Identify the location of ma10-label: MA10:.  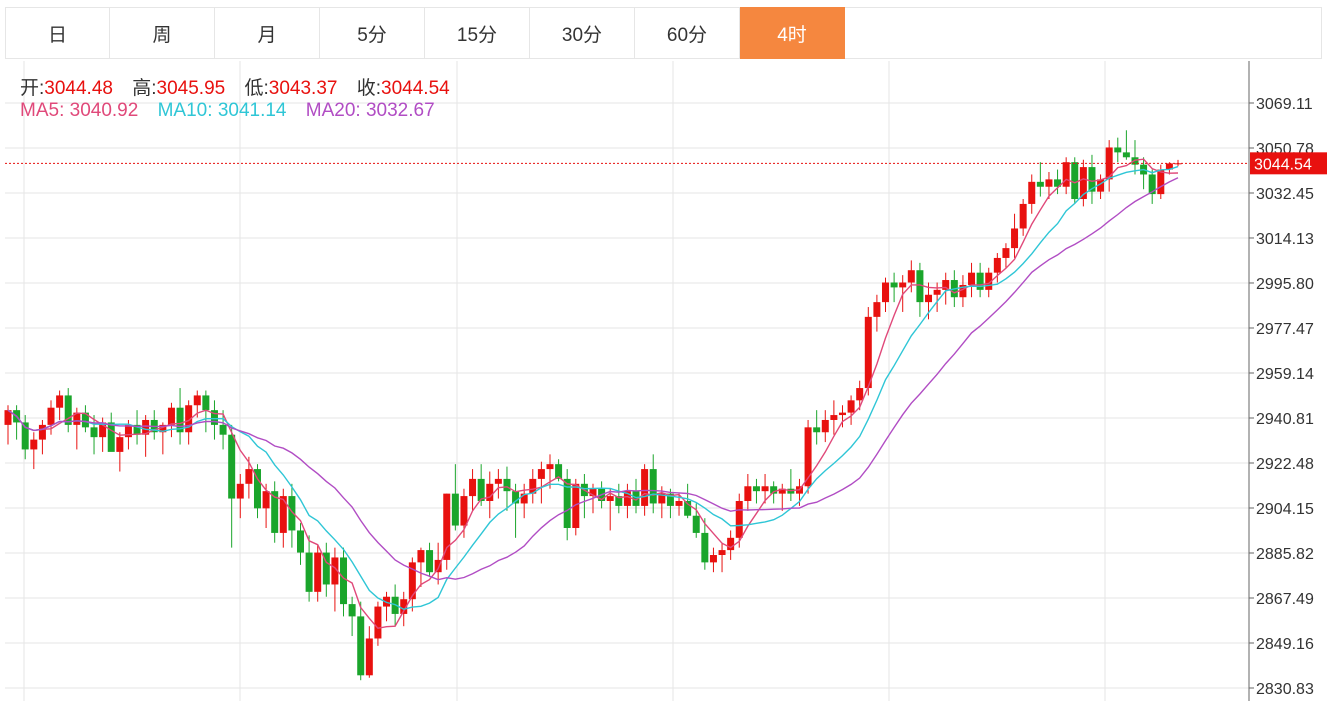
(185, 110).